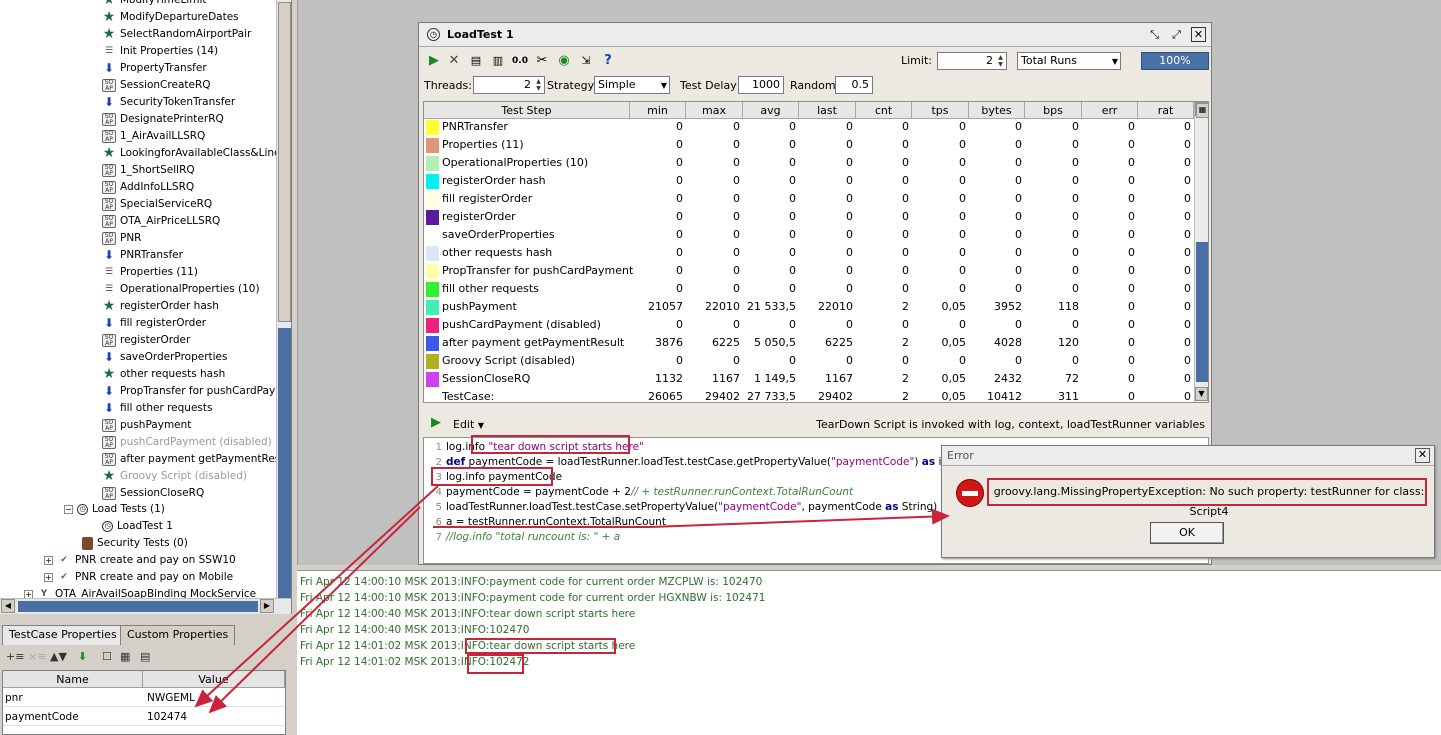  I want to click on column-header: bytes, so click(997, 110).